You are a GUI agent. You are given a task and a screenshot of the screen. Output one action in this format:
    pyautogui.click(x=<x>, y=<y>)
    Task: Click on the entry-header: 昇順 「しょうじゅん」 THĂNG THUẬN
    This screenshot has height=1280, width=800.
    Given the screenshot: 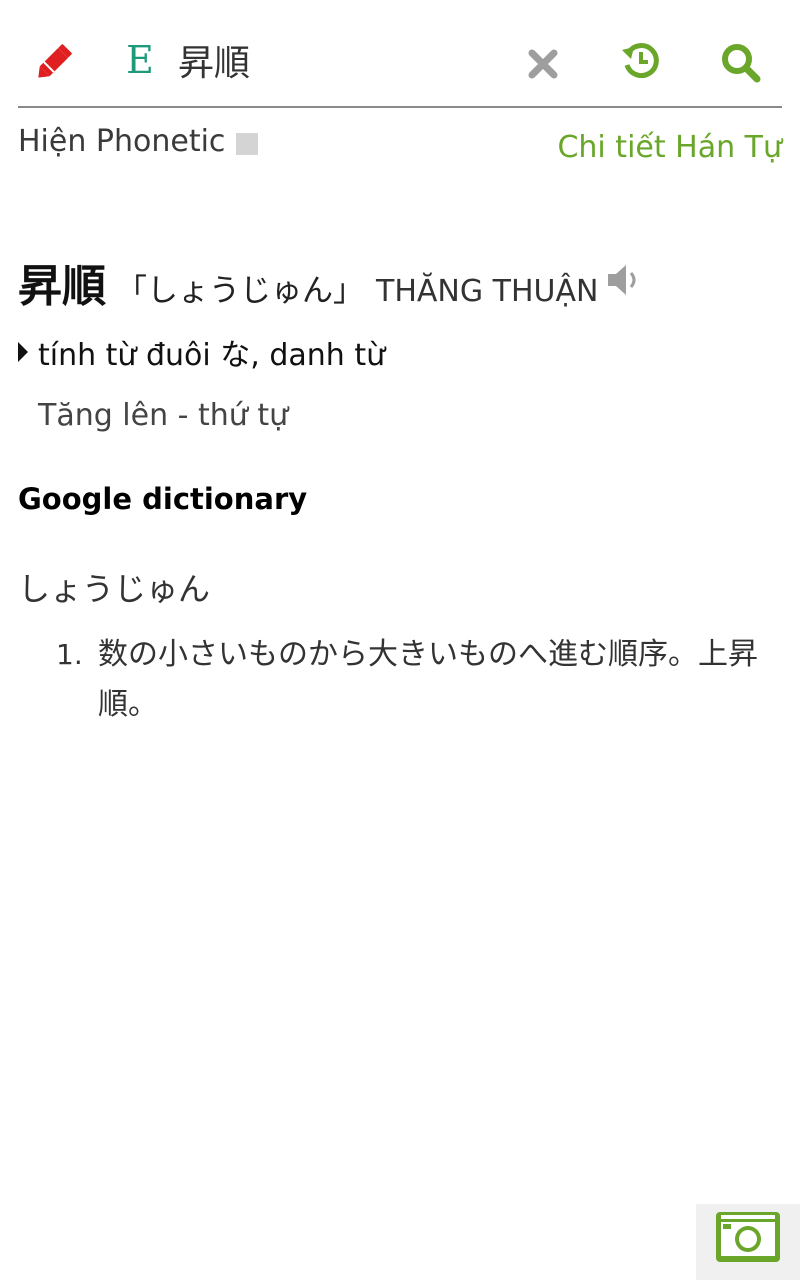 What is the action you would take?
    pyautogui.click(x=308, y=281)
    